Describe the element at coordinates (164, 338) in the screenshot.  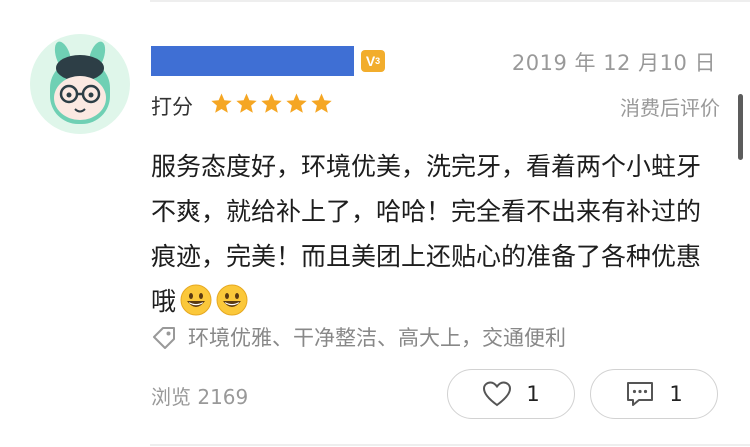
I see `tag-icon` at that location.